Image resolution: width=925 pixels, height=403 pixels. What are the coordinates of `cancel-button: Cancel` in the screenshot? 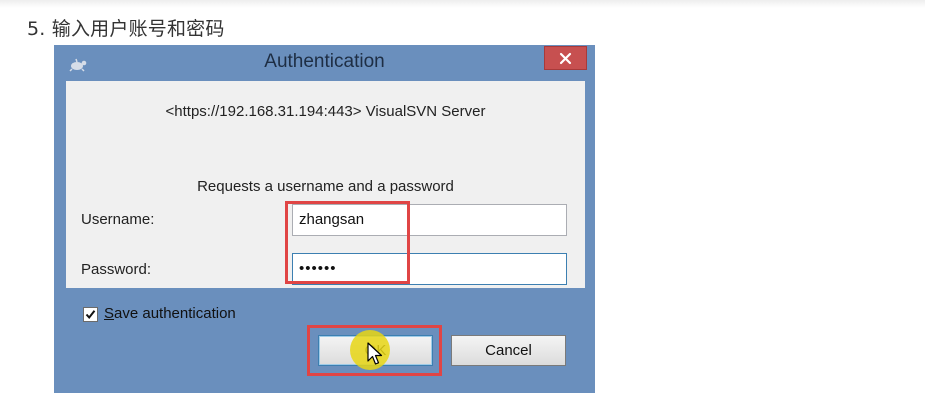 It's located at (508, 350).